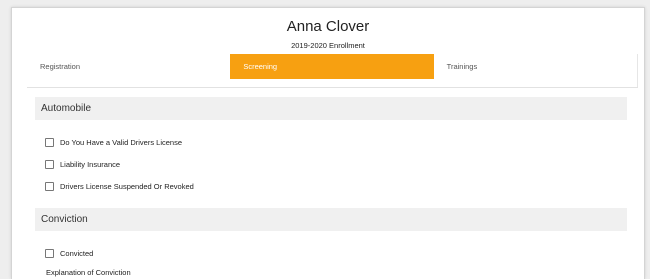 The width and height of the screenshot is (650, 279). Describe the element at coordinates (121, 142) in the screenshot. I see `checkbox-label: Do You Have a Valid Drivers License` at that location.